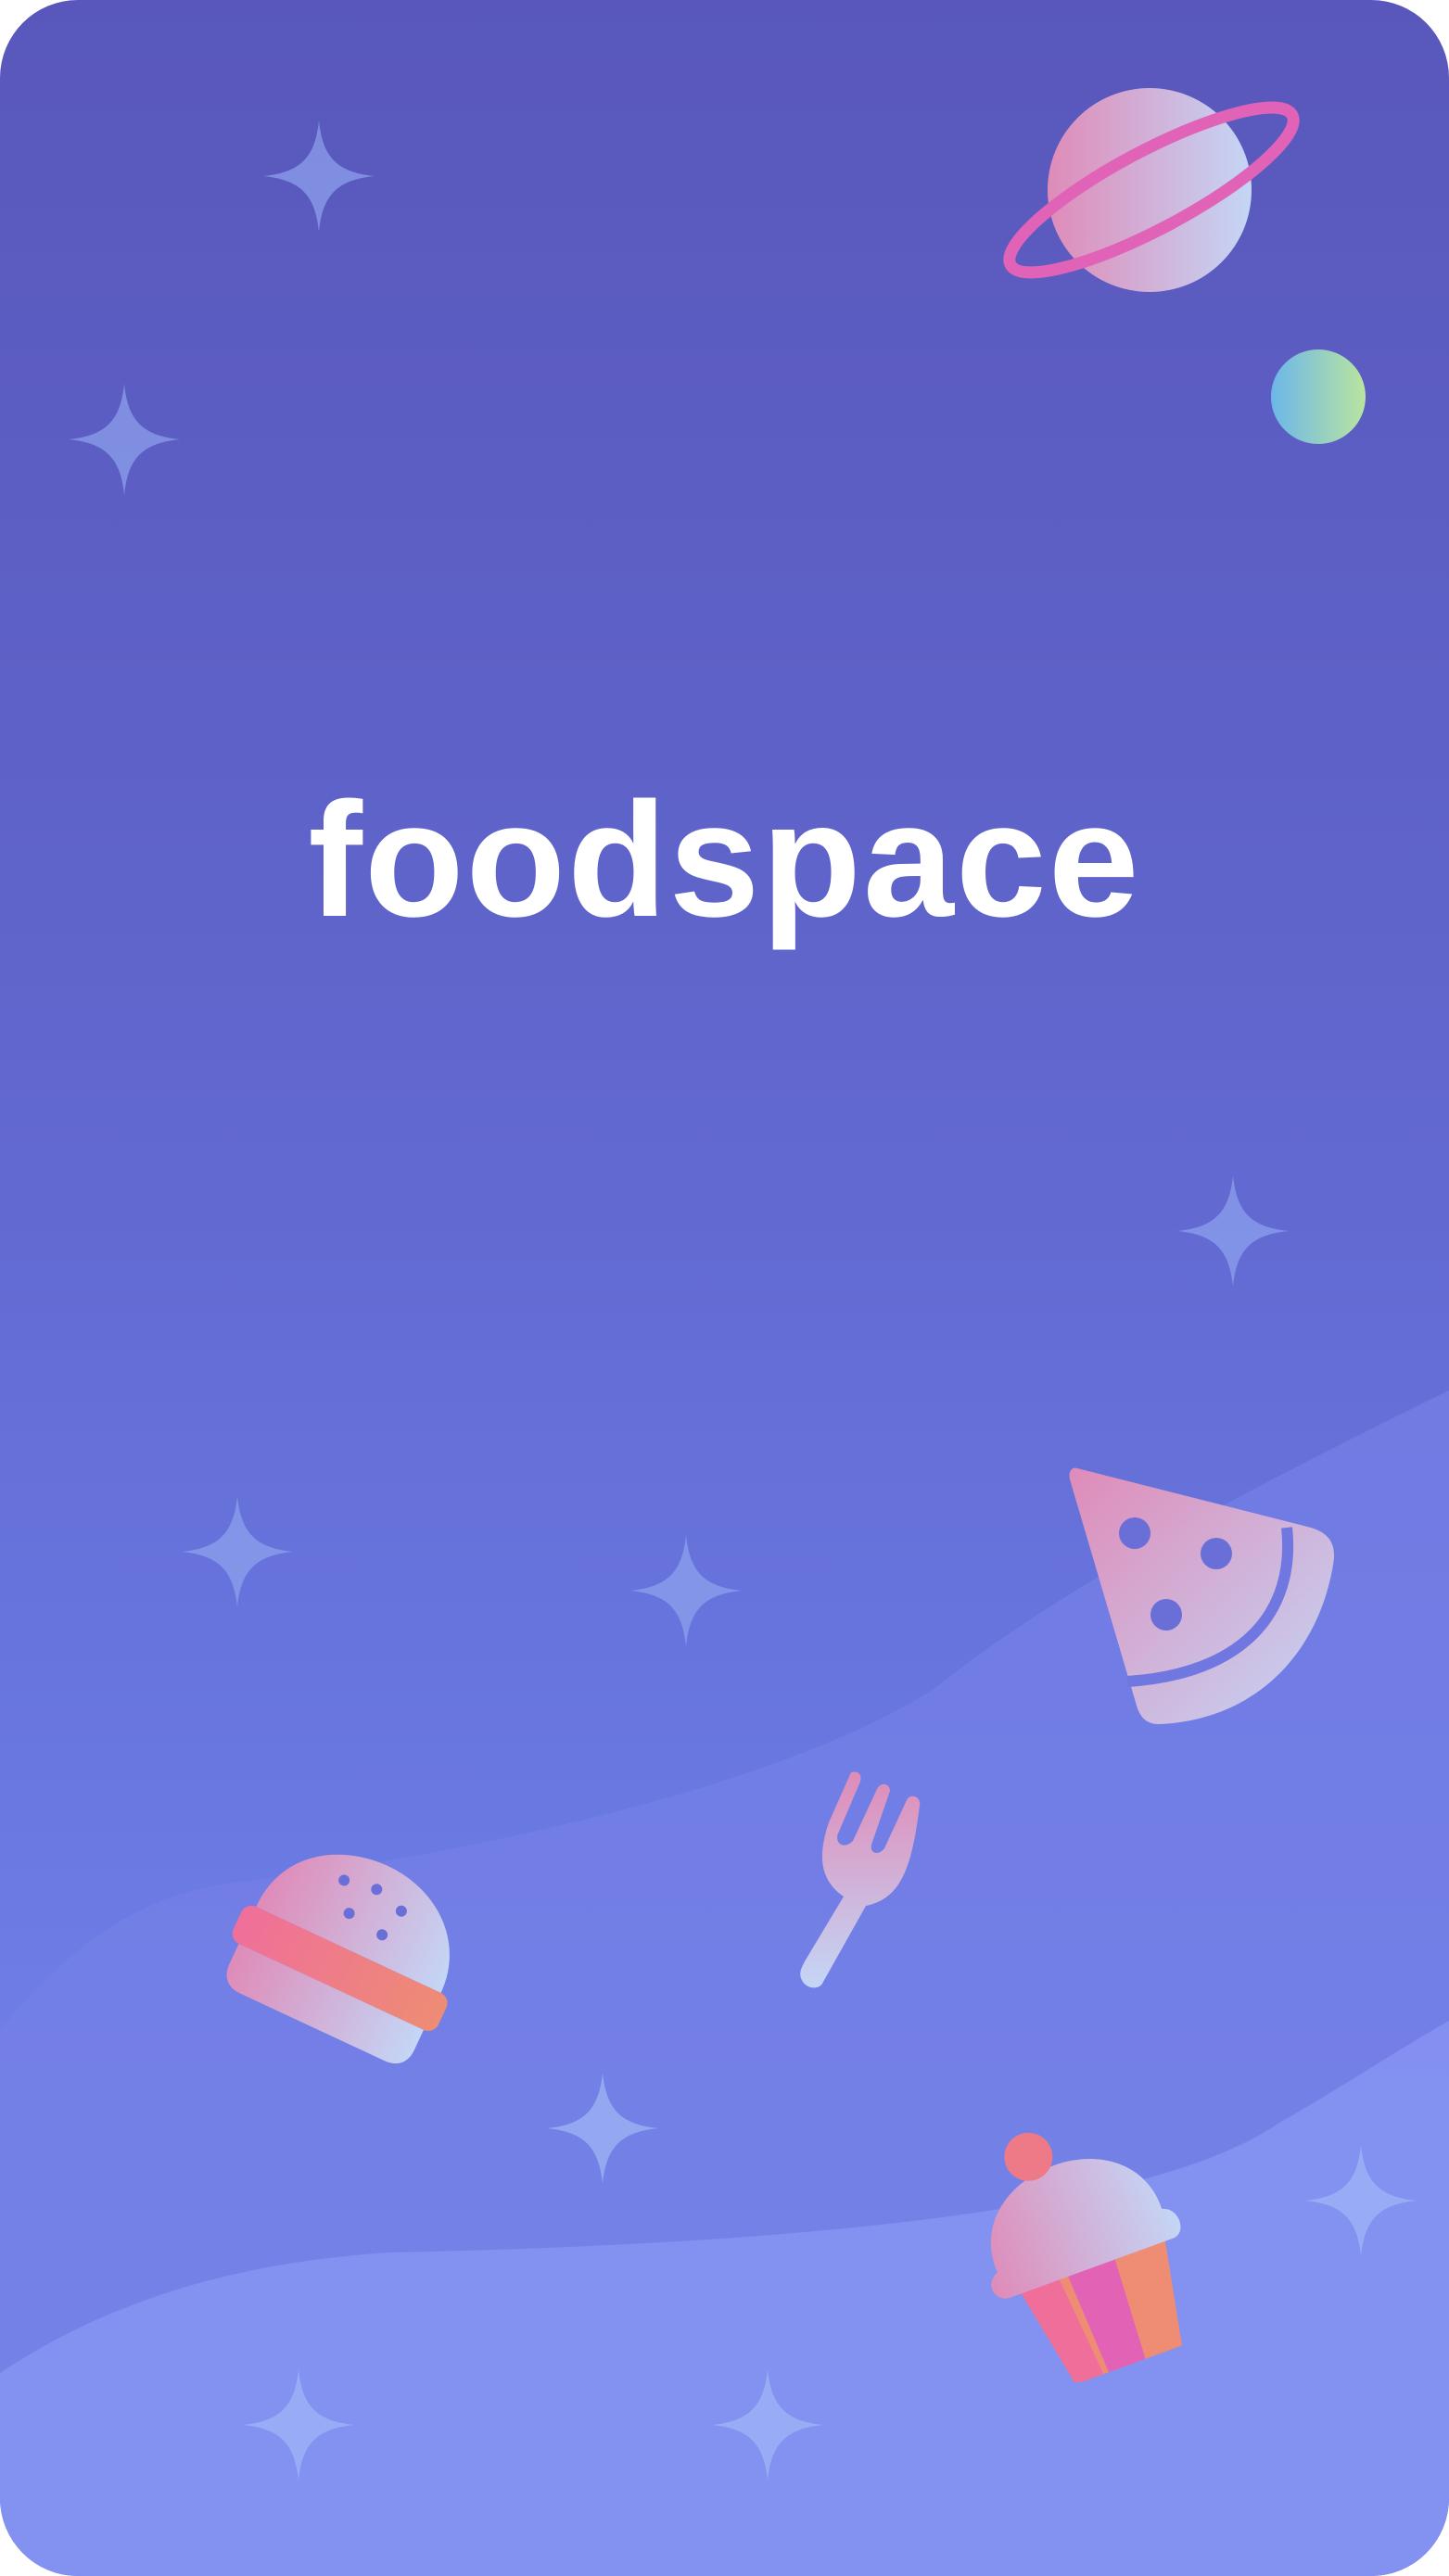 The image size is (1449, 2576). I want to click on burger-icon, so click(338, 1958).